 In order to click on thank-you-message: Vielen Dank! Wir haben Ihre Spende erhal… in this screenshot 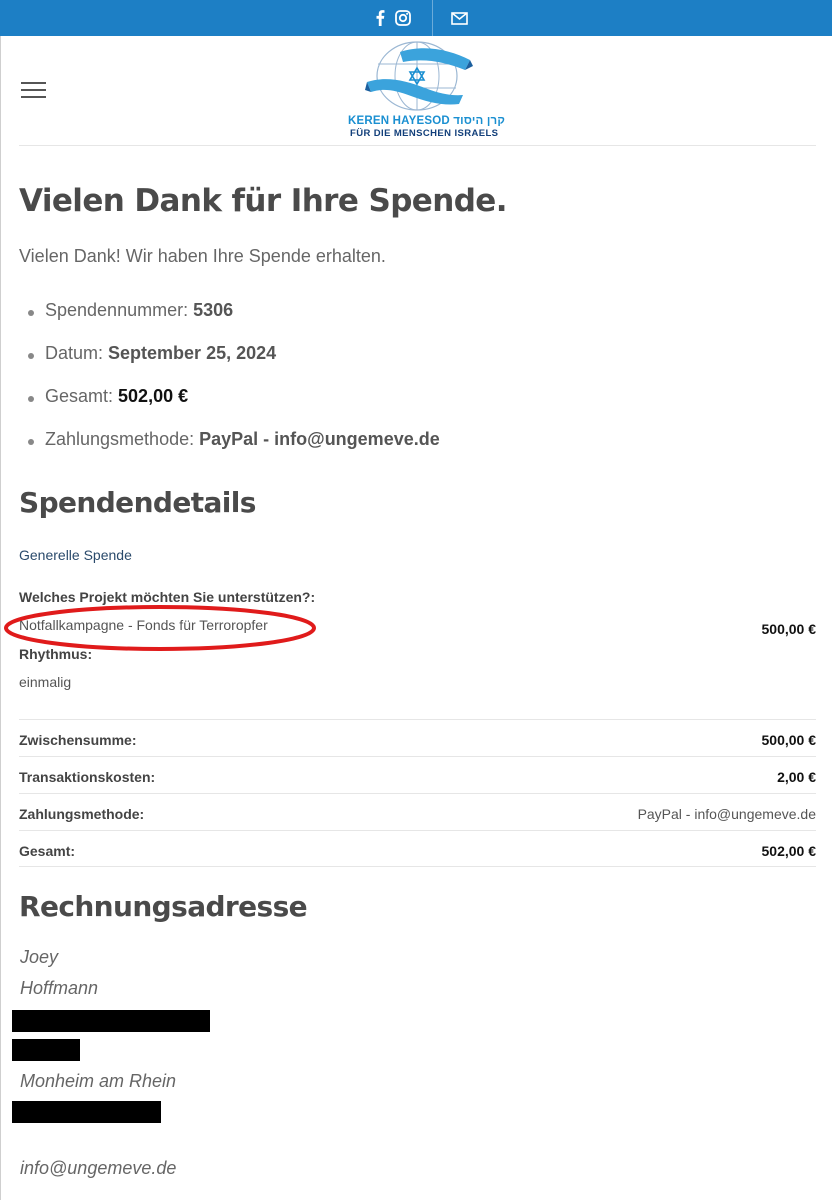, I will do `click(202, 256)`.